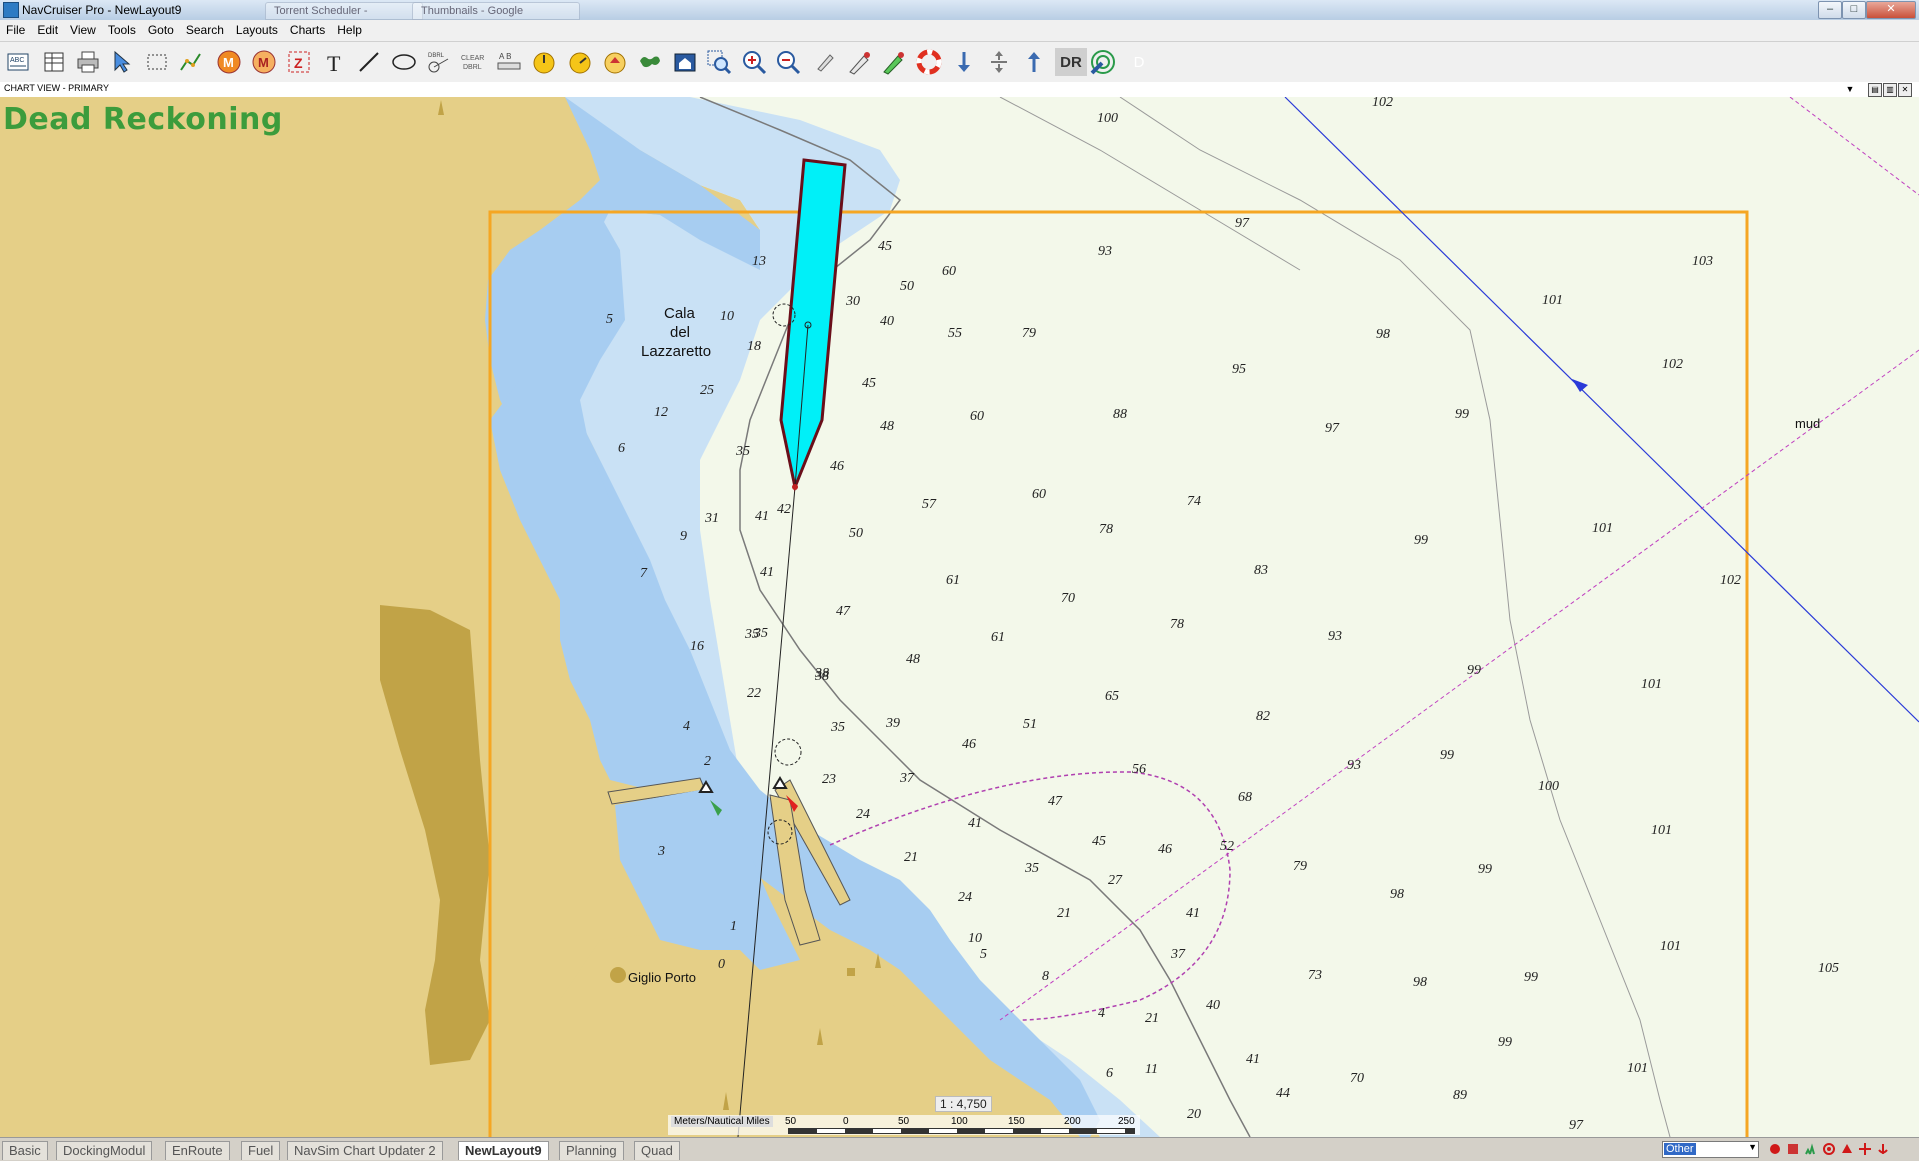  What do you see at coordinates (257, 28) in the screenshot?
I see `menu-layouts: Layouts` at bounding box center [257, 28].